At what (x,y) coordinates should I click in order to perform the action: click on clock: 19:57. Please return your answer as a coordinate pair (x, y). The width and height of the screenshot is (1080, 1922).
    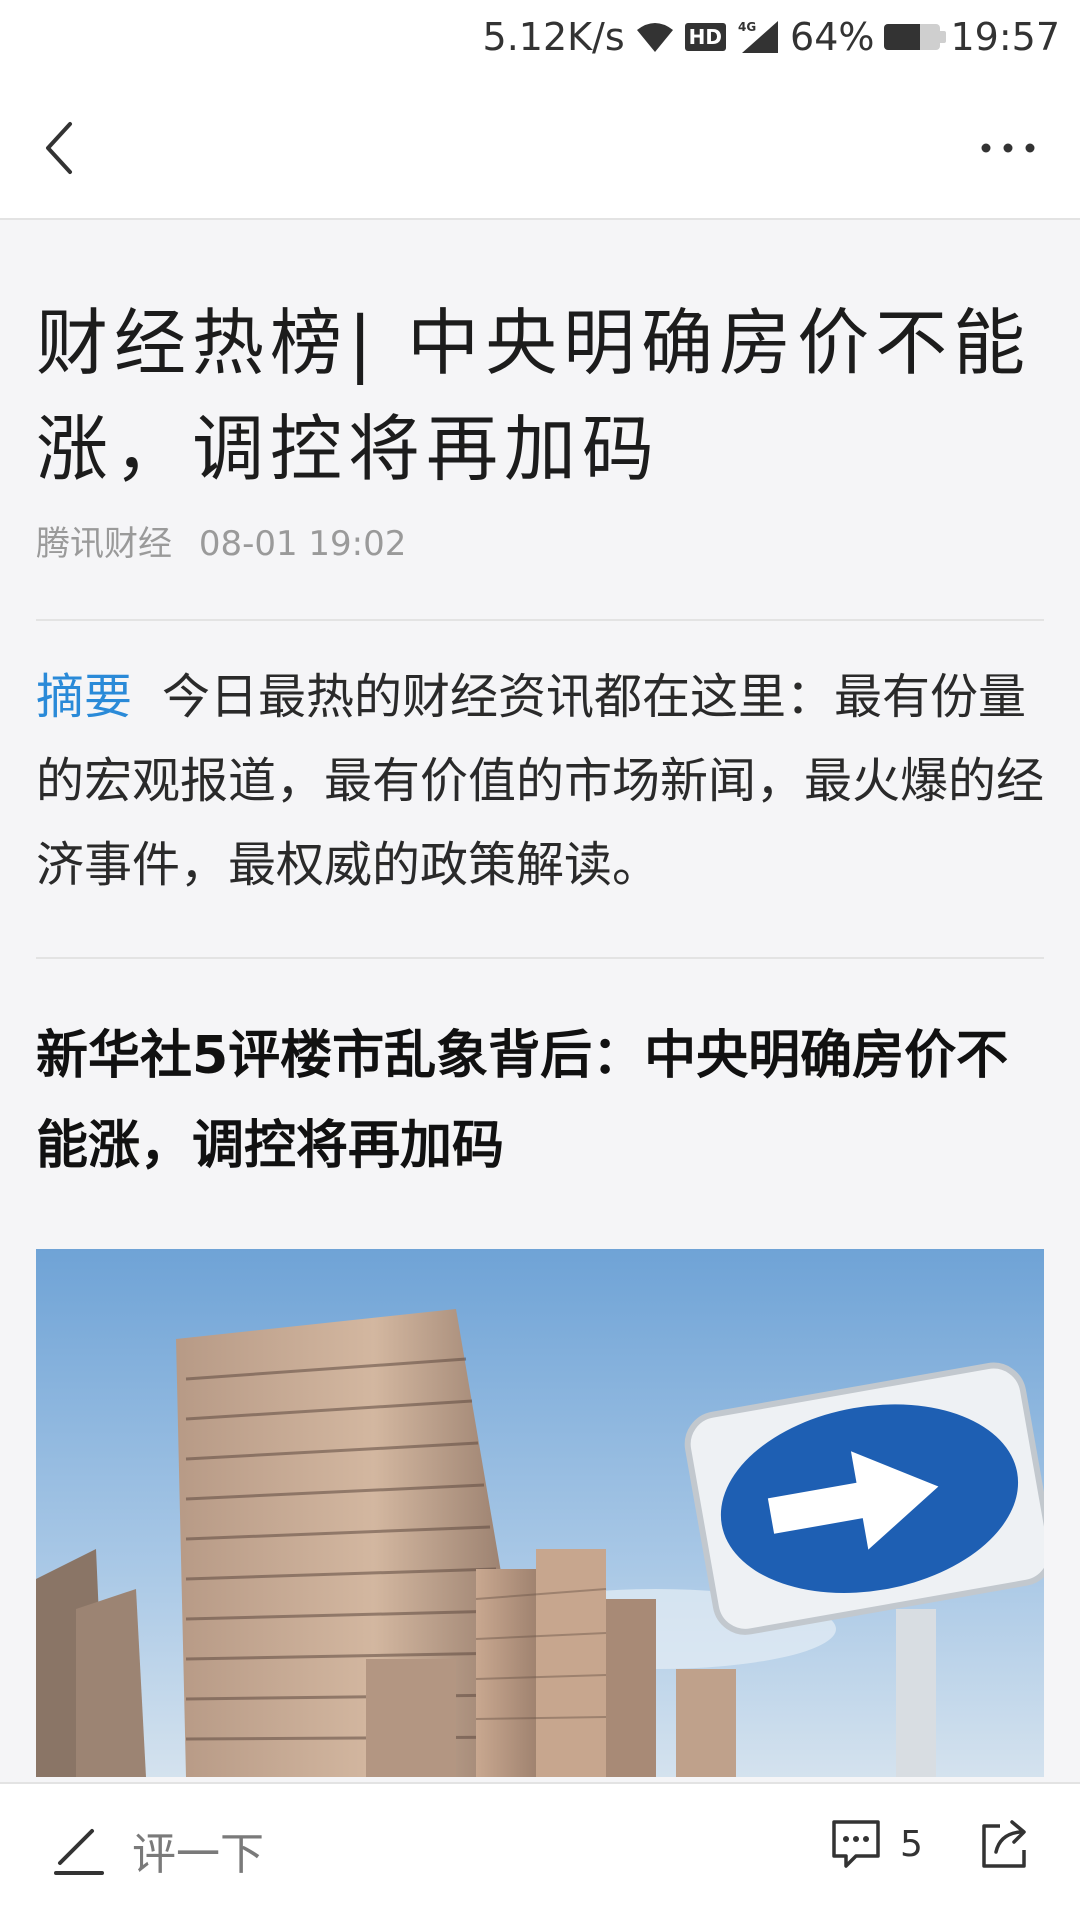
    Looking at the image, I should click on (1005, 37).